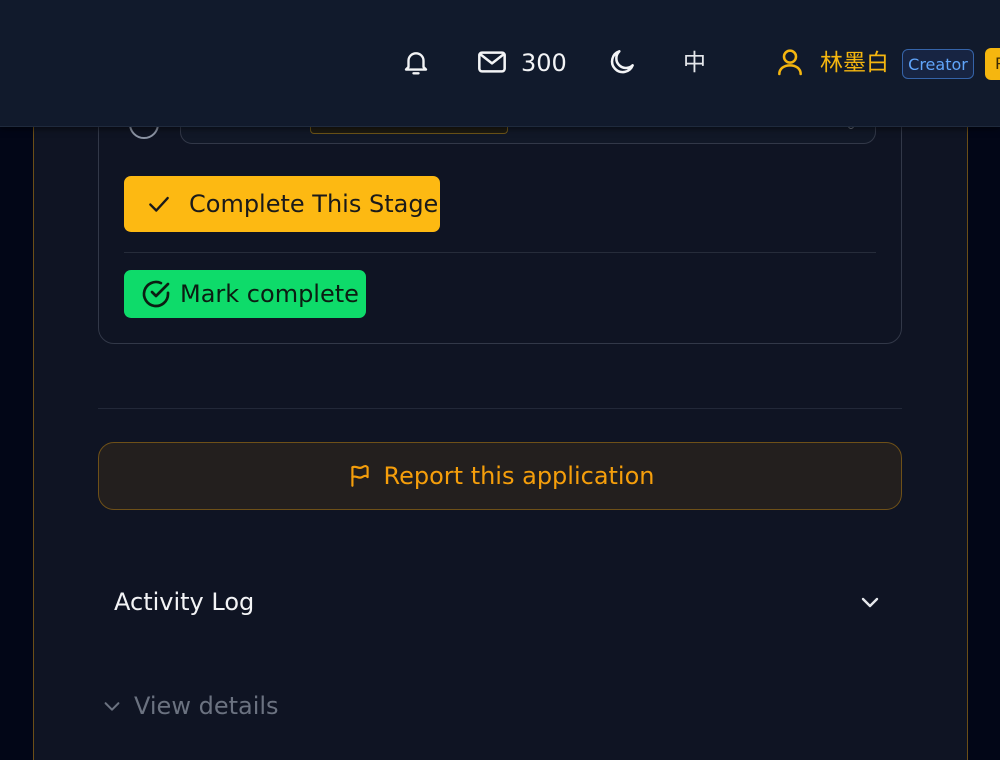  What do you see at coordinates (416, 62) in the screenshot?
I see `bell-icon` at bounding box center [416, 62].